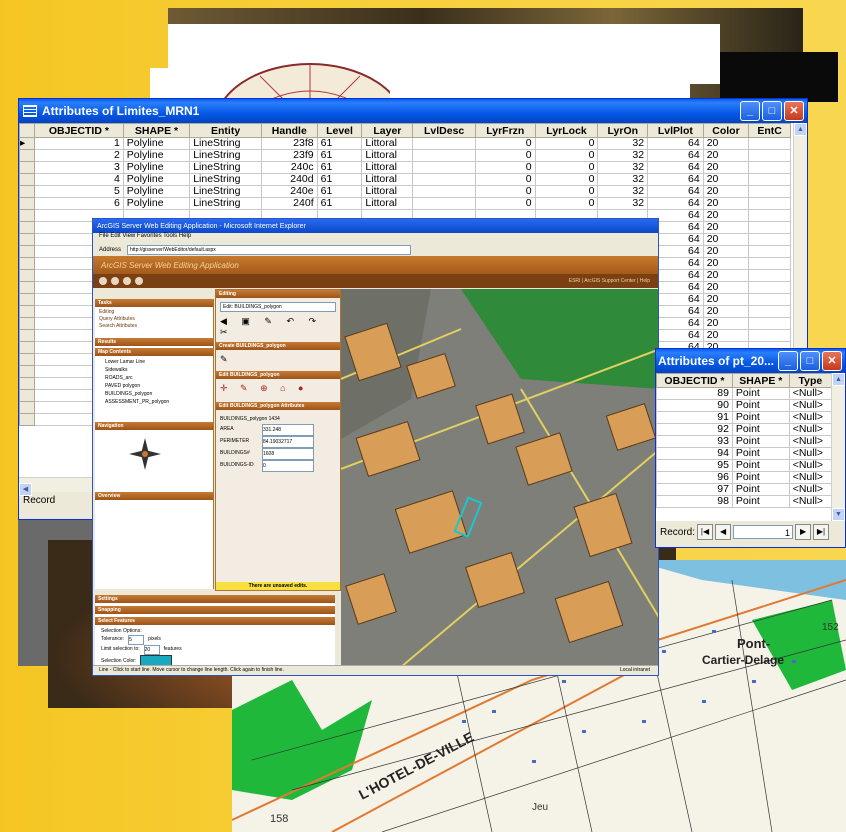 The image size is (846, 832). I want to click on close-button: ✕, so click(832, 361).